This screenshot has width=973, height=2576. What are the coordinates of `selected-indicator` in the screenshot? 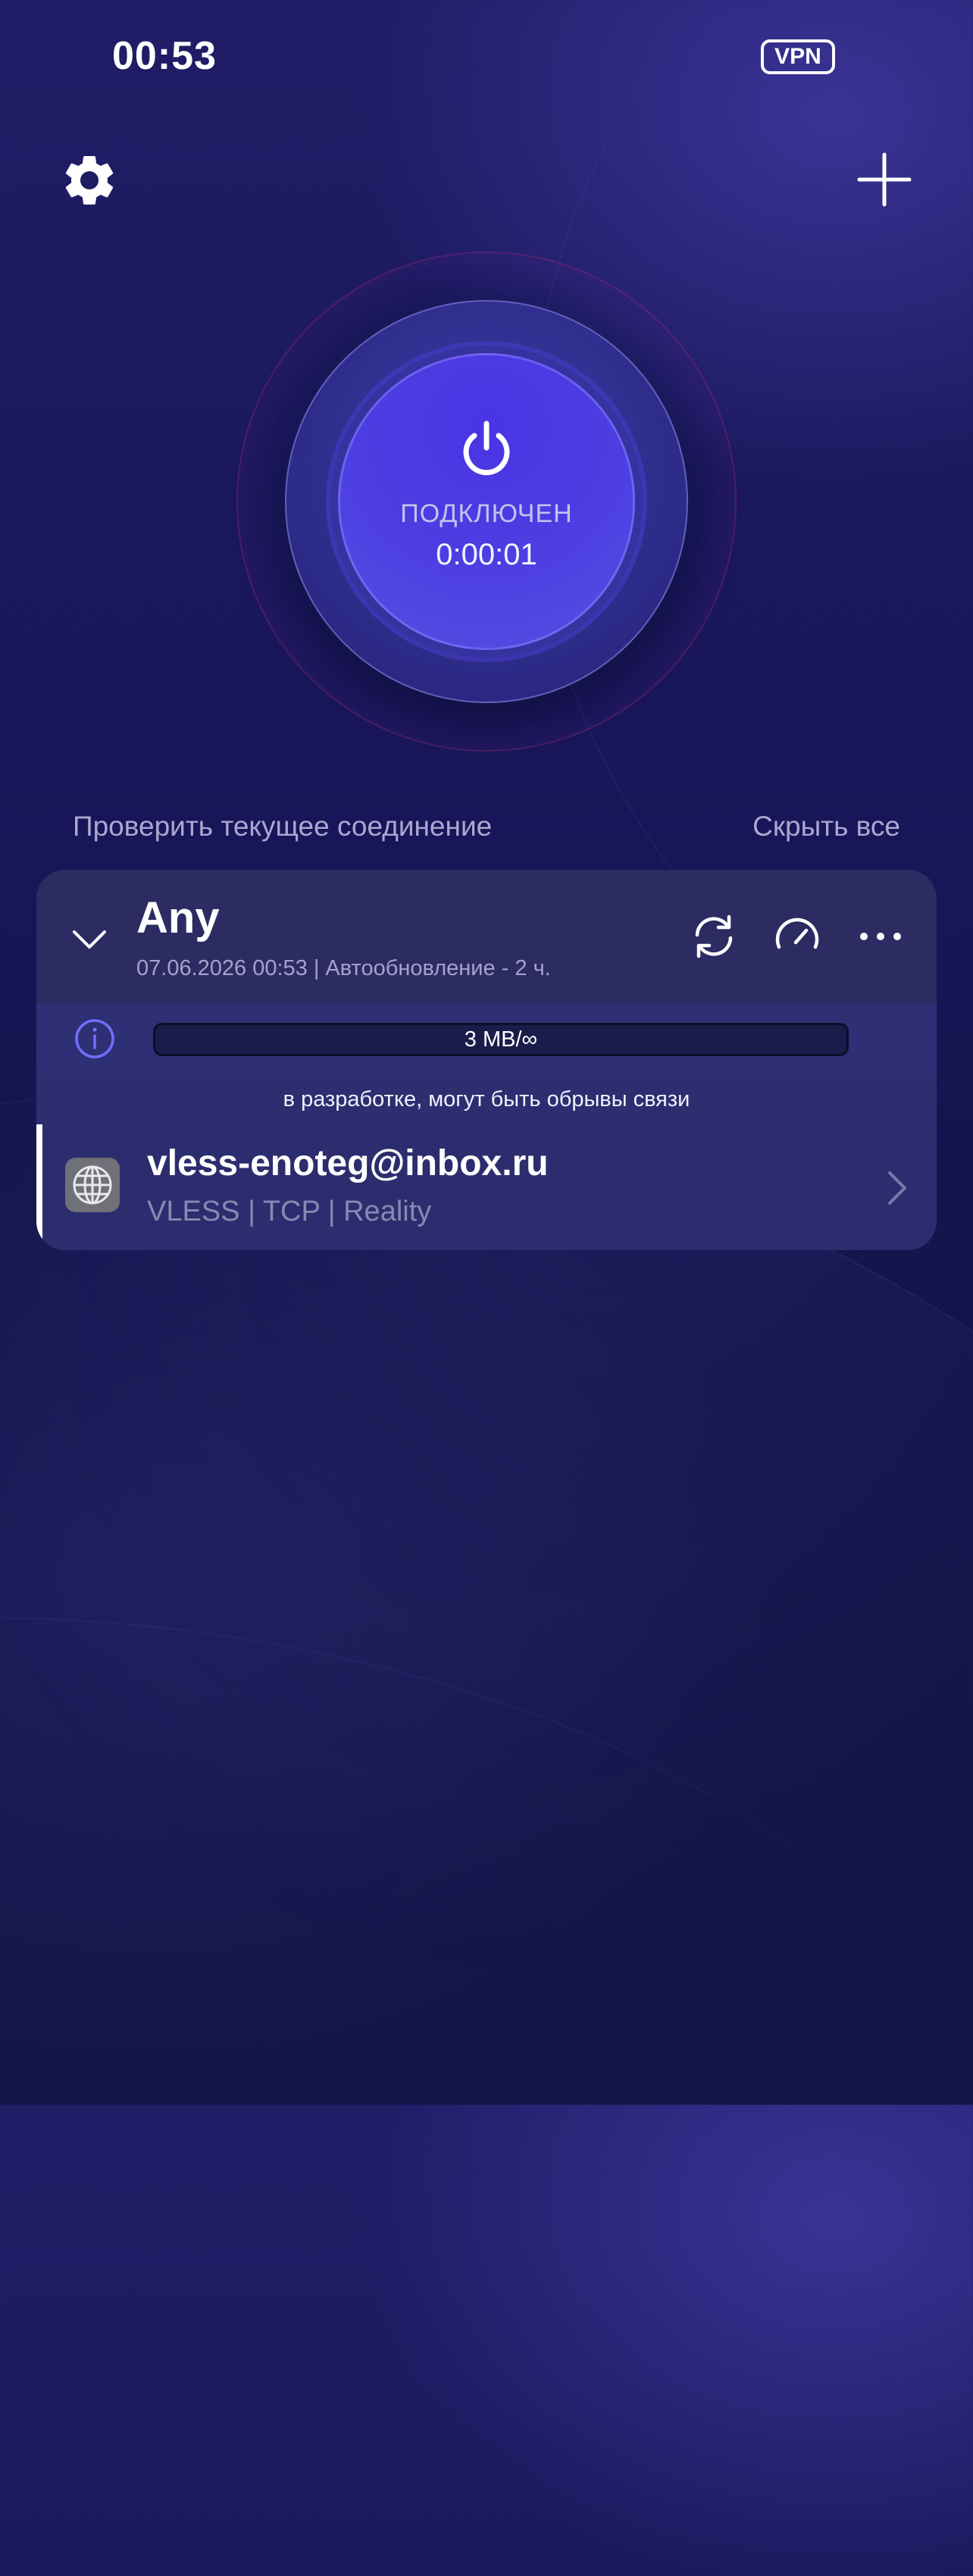 It's located at (39, 1187).